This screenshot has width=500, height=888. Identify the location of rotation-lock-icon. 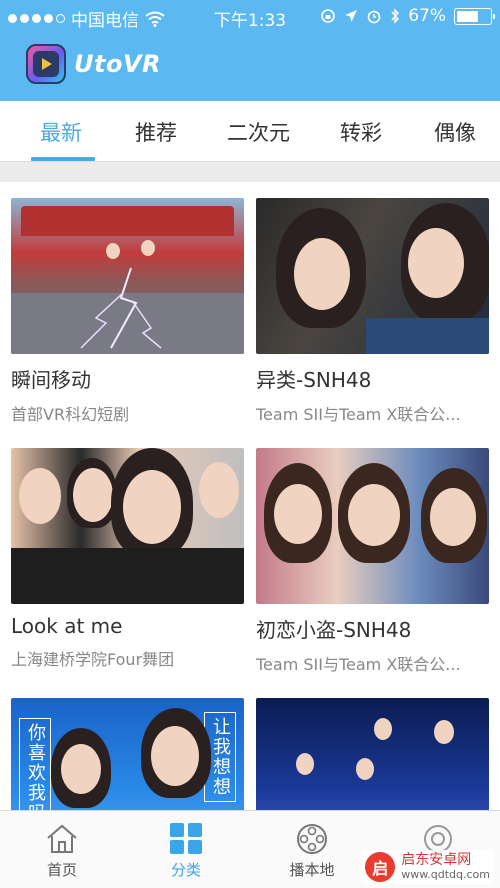
(328, 16).